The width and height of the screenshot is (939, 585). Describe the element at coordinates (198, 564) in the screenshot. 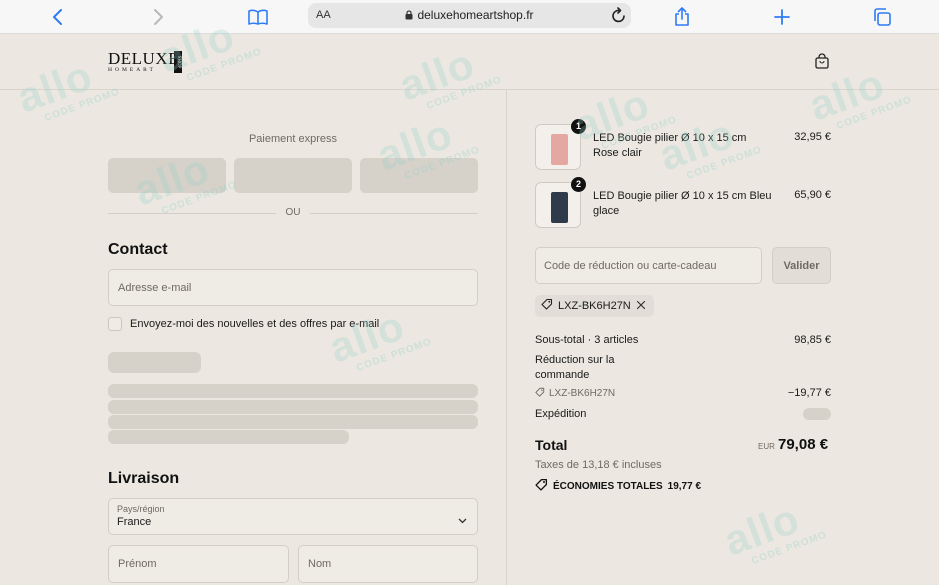

I see `first-name-field: Prénom` at that location.